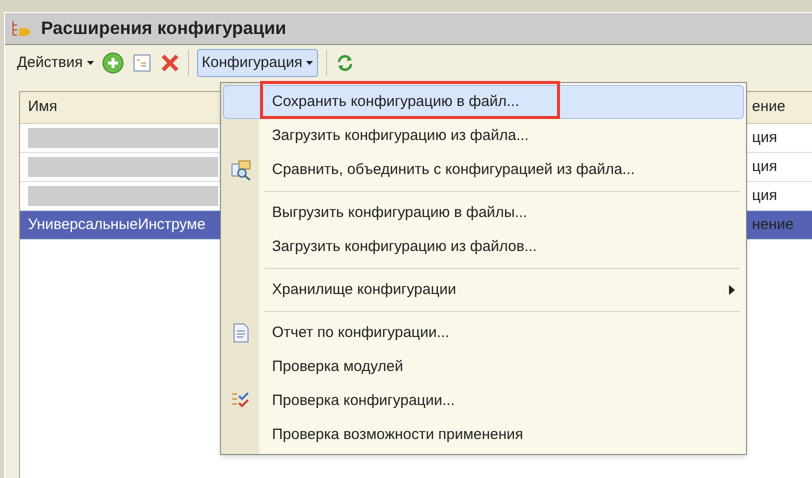 The width and height of the screenshot is (812, 478). Describe the element at coordinates (773, 224) in the screenshot. I see `table-cell-text: нение` at that location.